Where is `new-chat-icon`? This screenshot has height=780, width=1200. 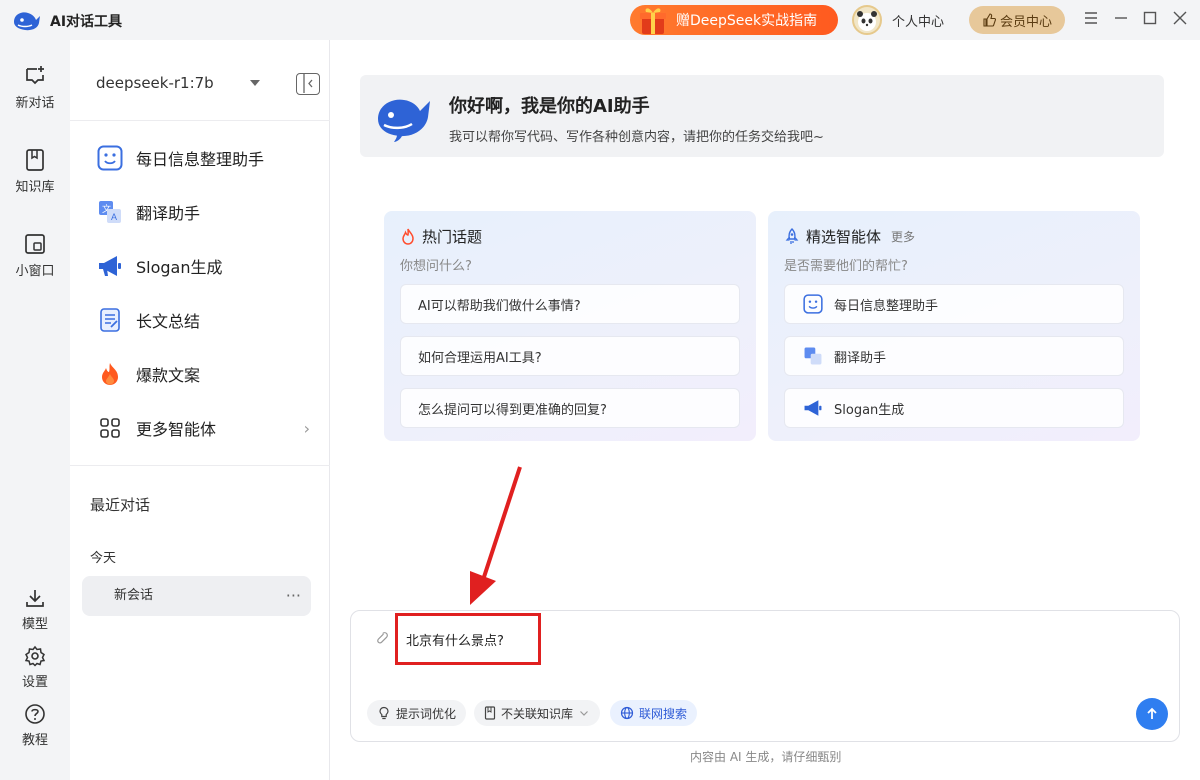
new-chat-icon is located at coordinates (35, 75).